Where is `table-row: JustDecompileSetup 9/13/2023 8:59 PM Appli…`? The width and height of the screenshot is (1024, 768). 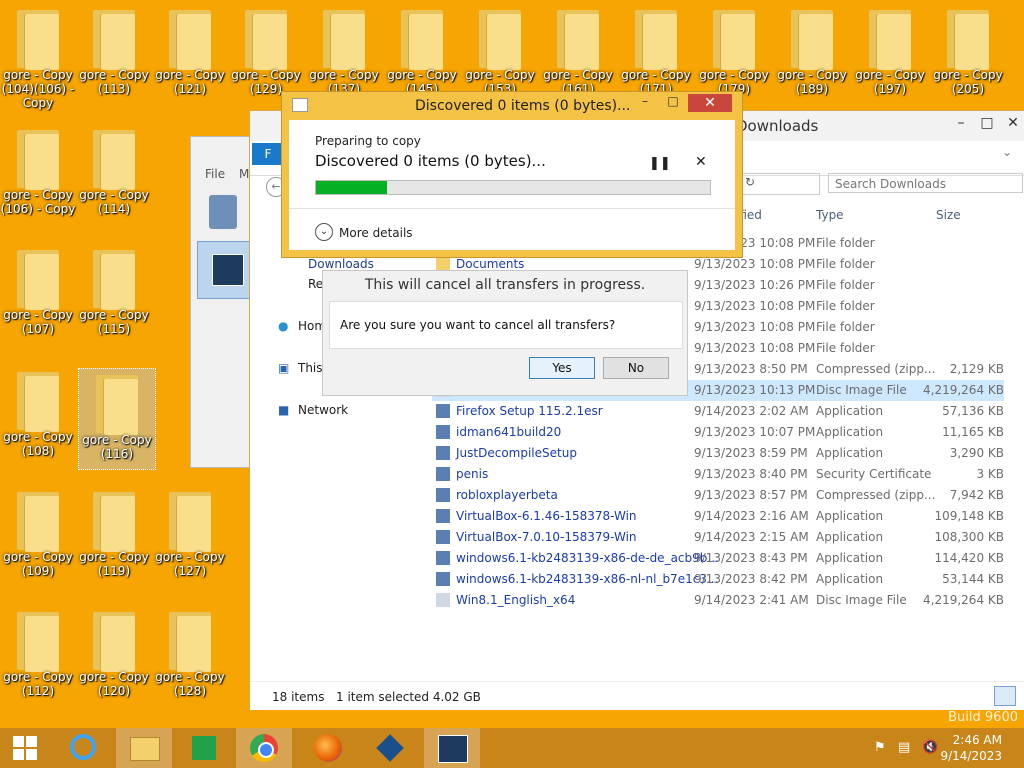 table-row: JustDecompileSetup 9/13/2023 8:59 PM Appli… is located at coordinates (718, 453).